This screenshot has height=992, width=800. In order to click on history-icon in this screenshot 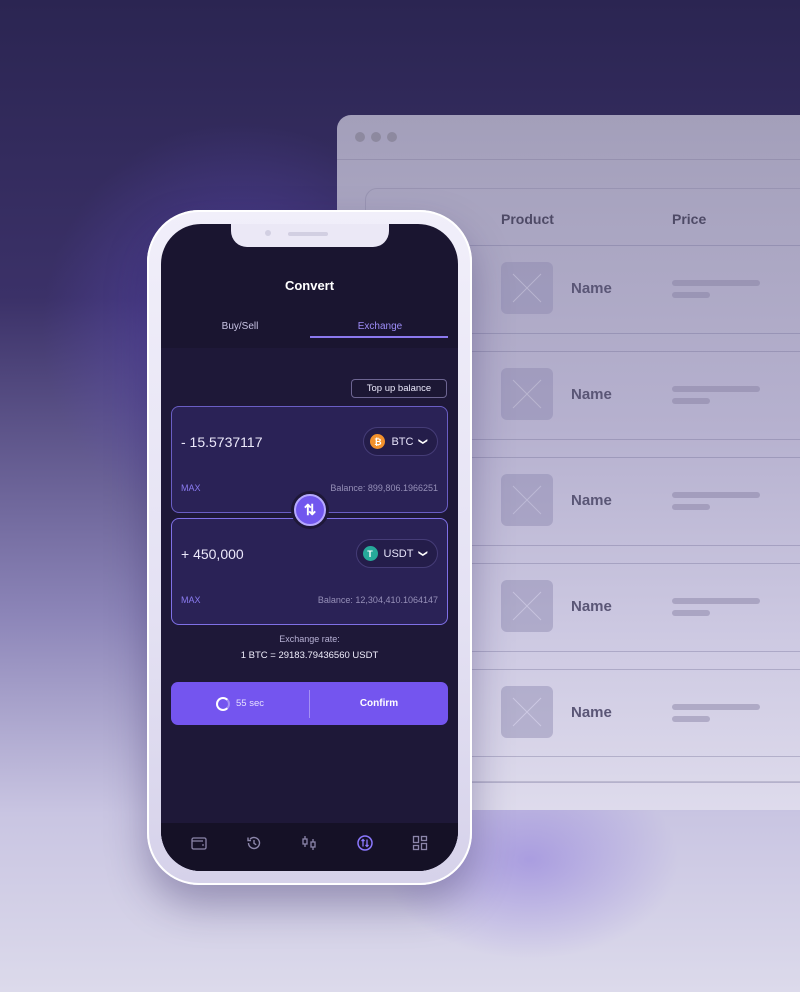, I will do `click(254, 843)`.